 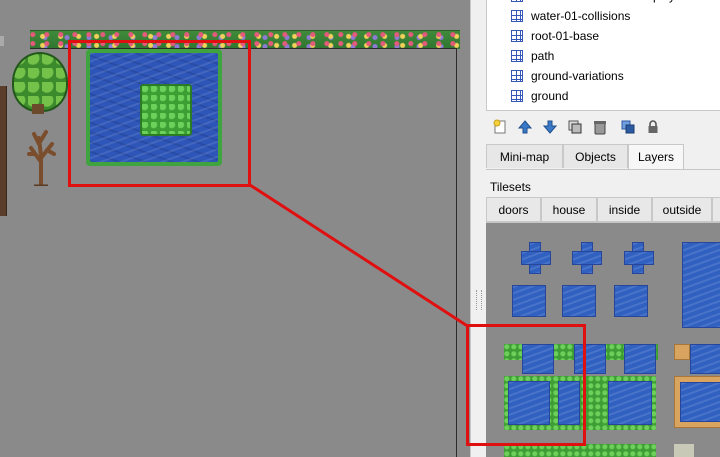 I want to click on layer-row: path, so click(x=603, y=56).